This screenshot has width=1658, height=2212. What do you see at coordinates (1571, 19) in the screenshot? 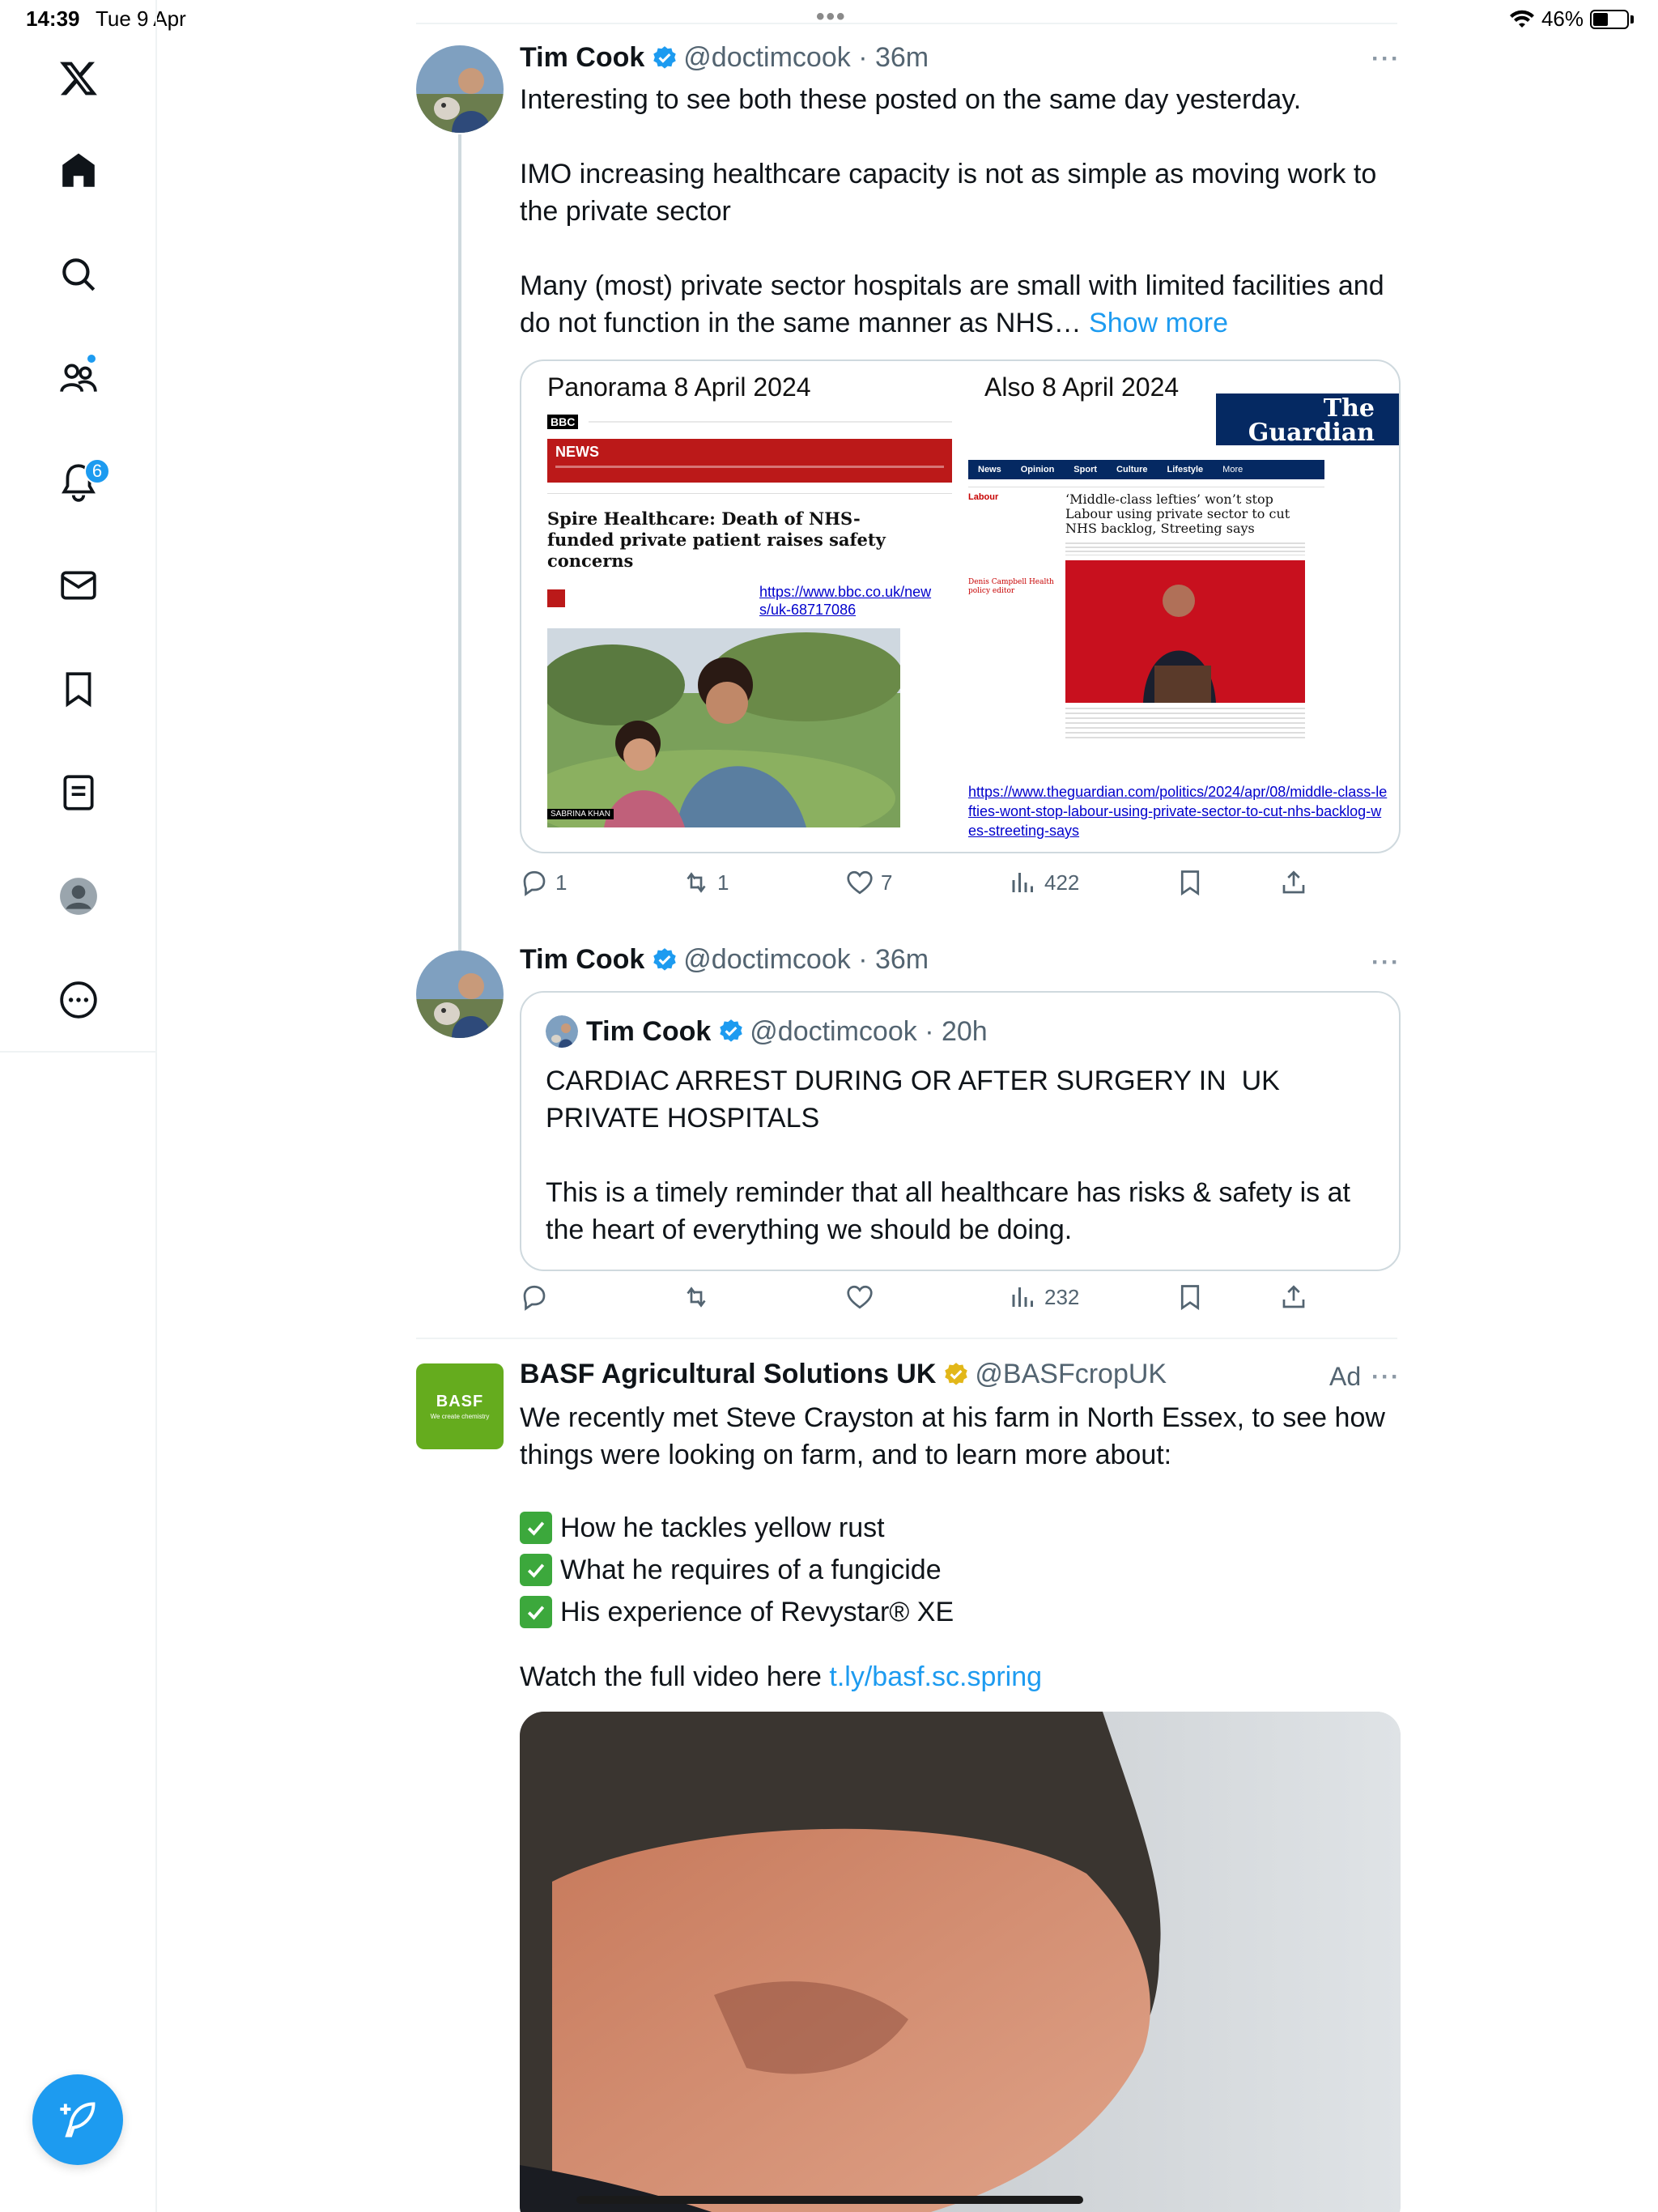
I see `status-right: 46%` at bounding box center [1571, 19].